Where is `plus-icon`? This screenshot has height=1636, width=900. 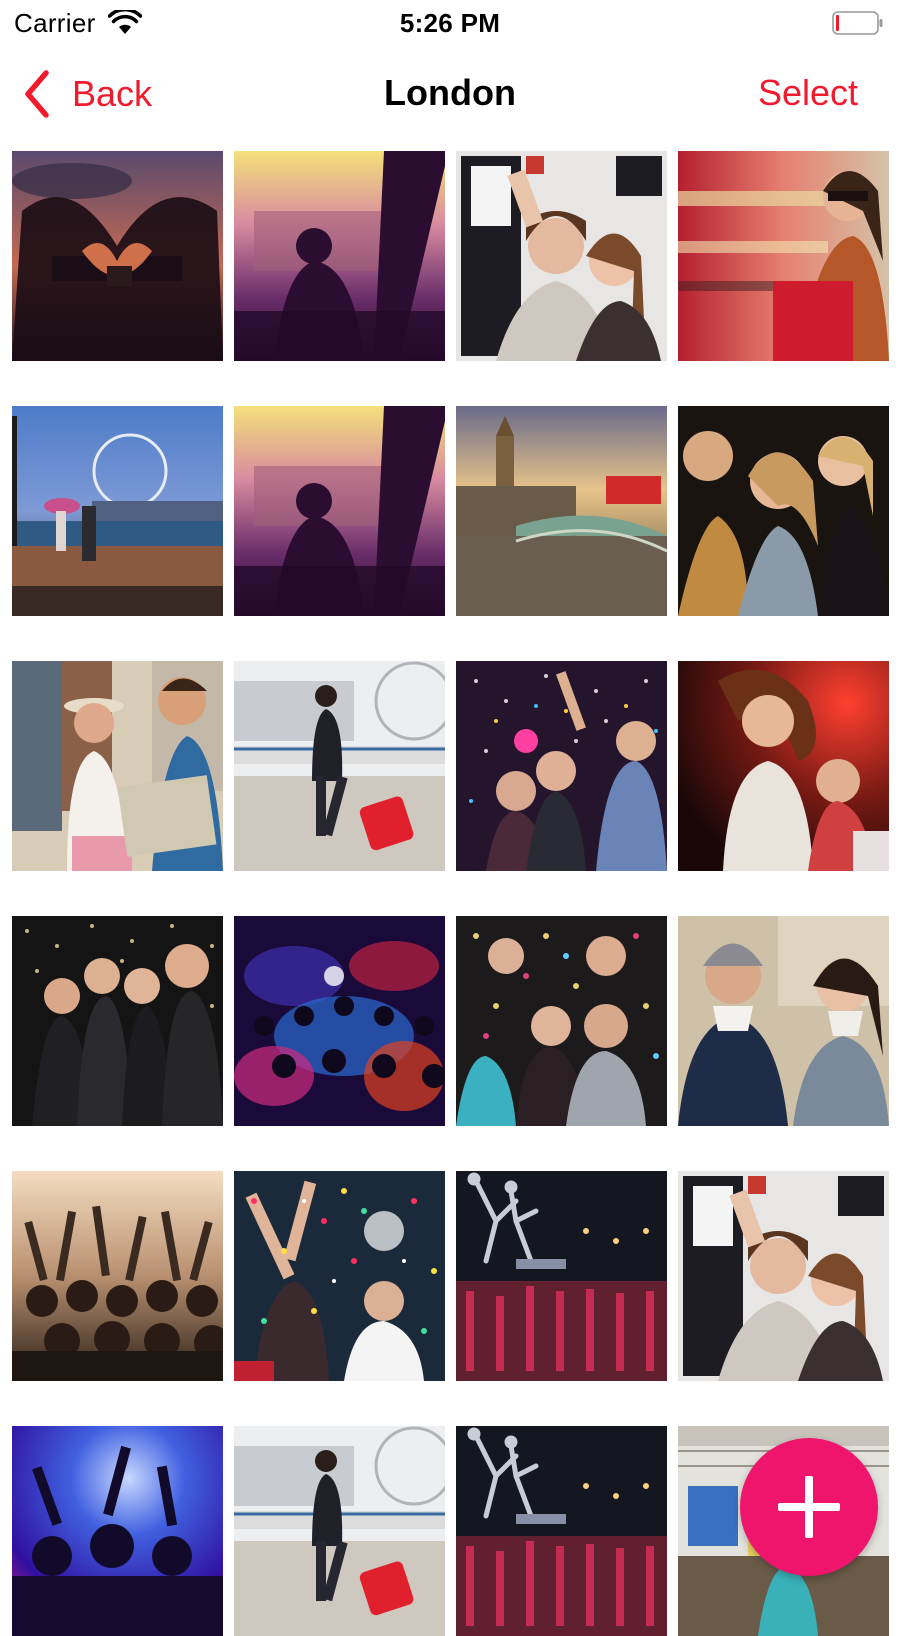
plus-icon is located at coordinates (809, 1507).